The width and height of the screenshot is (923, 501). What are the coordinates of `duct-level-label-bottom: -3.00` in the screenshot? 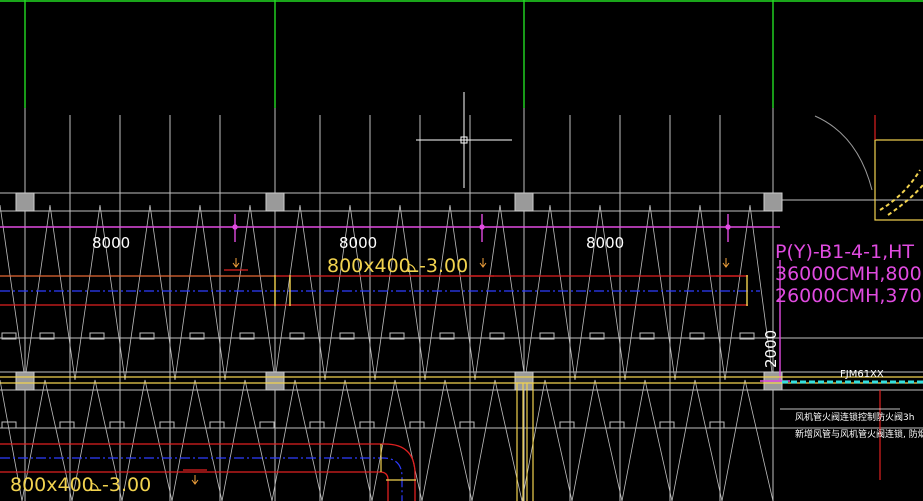 It's located at (126, 485).